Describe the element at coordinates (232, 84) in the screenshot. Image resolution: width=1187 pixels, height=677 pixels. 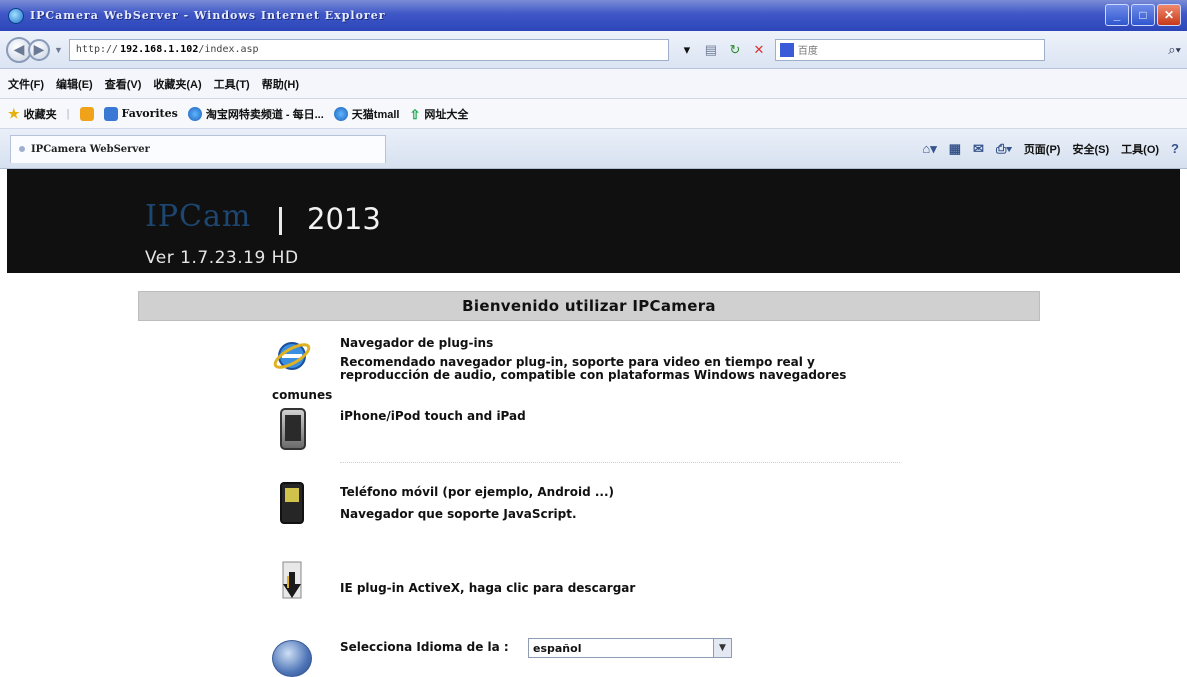
I see `menu-tools: 工具(T)` at that location.